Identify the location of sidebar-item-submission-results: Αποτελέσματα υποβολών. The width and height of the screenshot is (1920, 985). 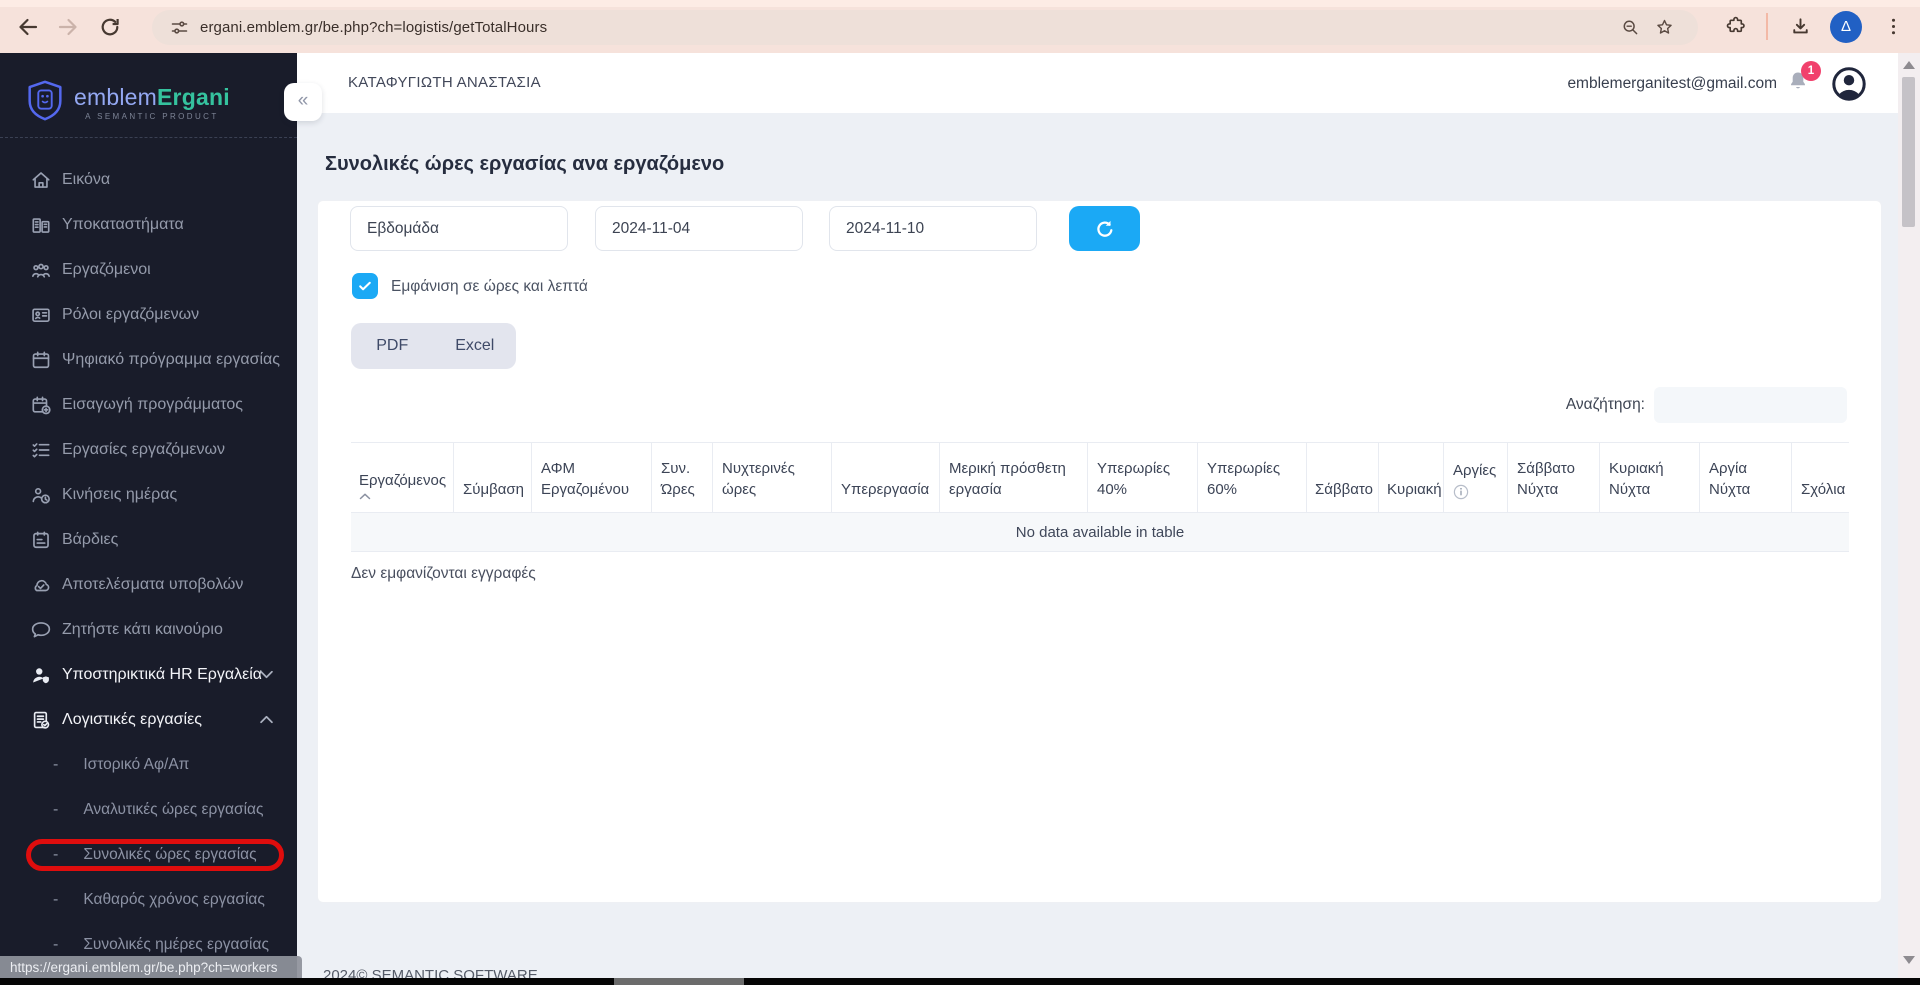
(148, 584).